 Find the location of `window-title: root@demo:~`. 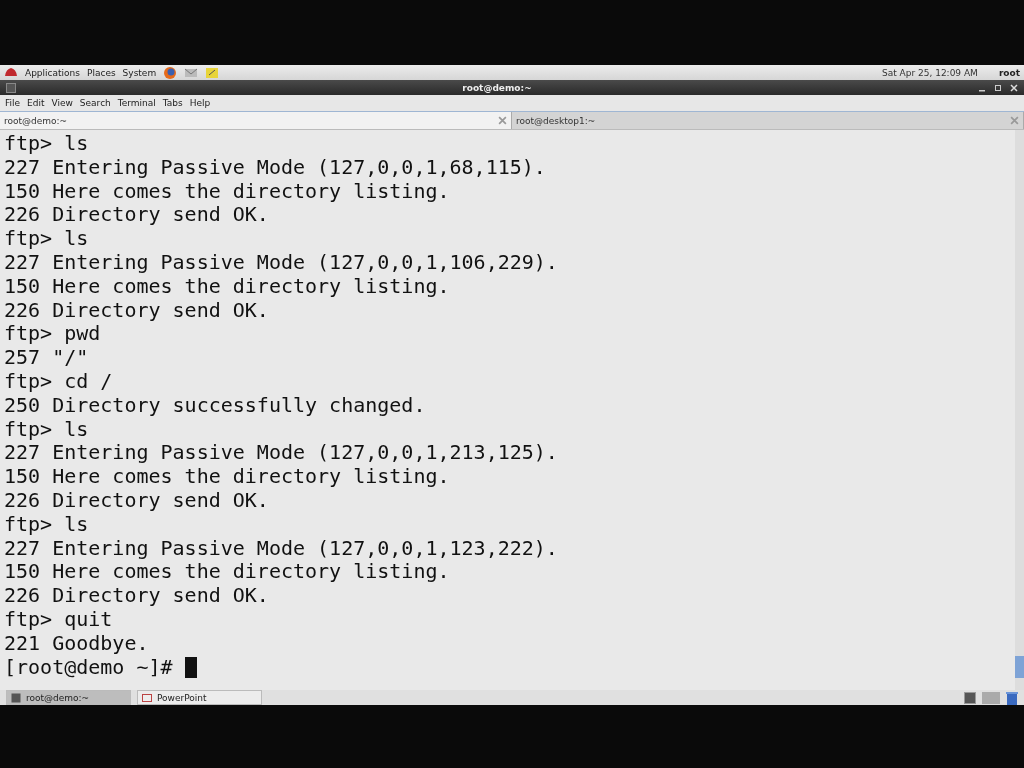

window-title: root@demo:~ is located at coordinates (497, 87).